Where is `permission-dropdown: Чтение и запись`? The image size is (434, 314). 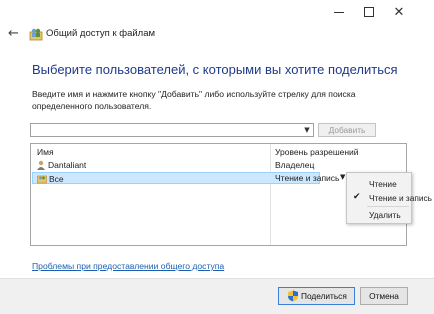 permission-dropdown: Чтение и запись is located at coordinates (307, 178).